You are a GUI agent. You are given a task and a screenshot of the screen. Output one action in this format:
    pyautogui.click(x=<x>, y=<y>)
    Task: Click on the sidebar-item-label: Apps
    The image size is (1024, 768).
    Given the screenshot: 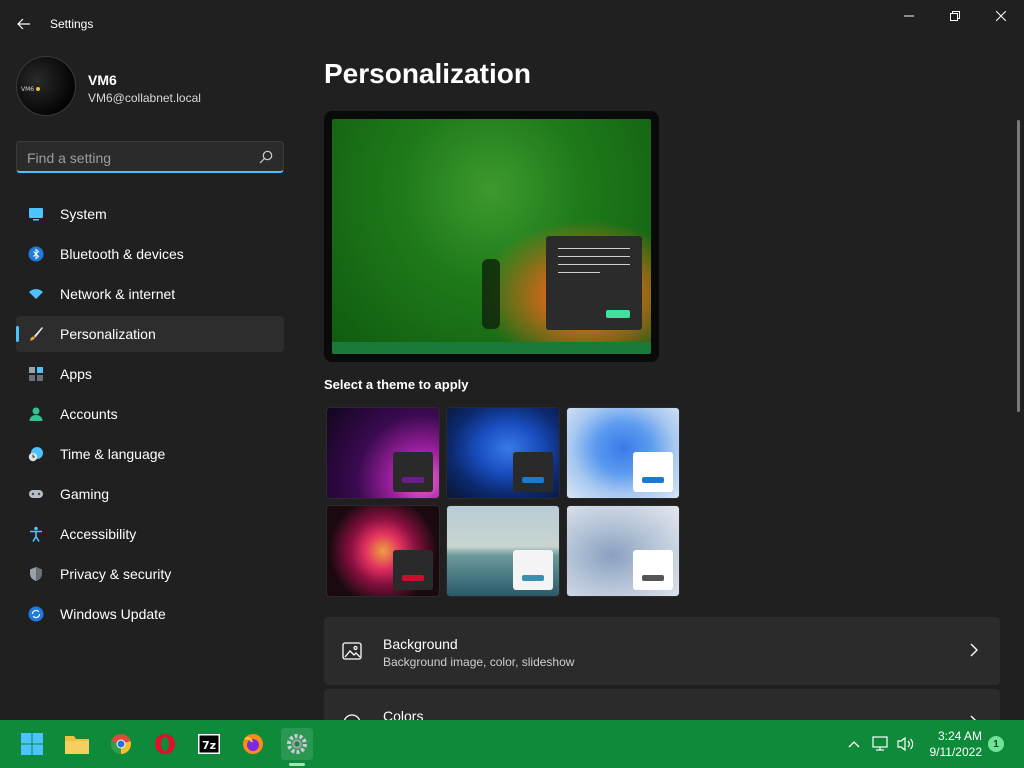 What is the action you would take?
    pyautogui.click(x=76, y=374)
    